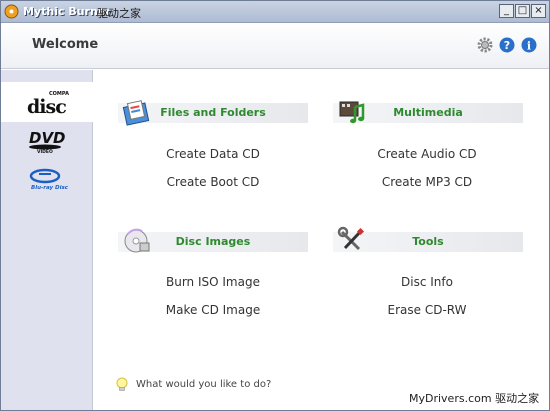 Image resolution: width=550 pixels, height=411 pixels. I want to click on info-icon: i, so click(529, 45).